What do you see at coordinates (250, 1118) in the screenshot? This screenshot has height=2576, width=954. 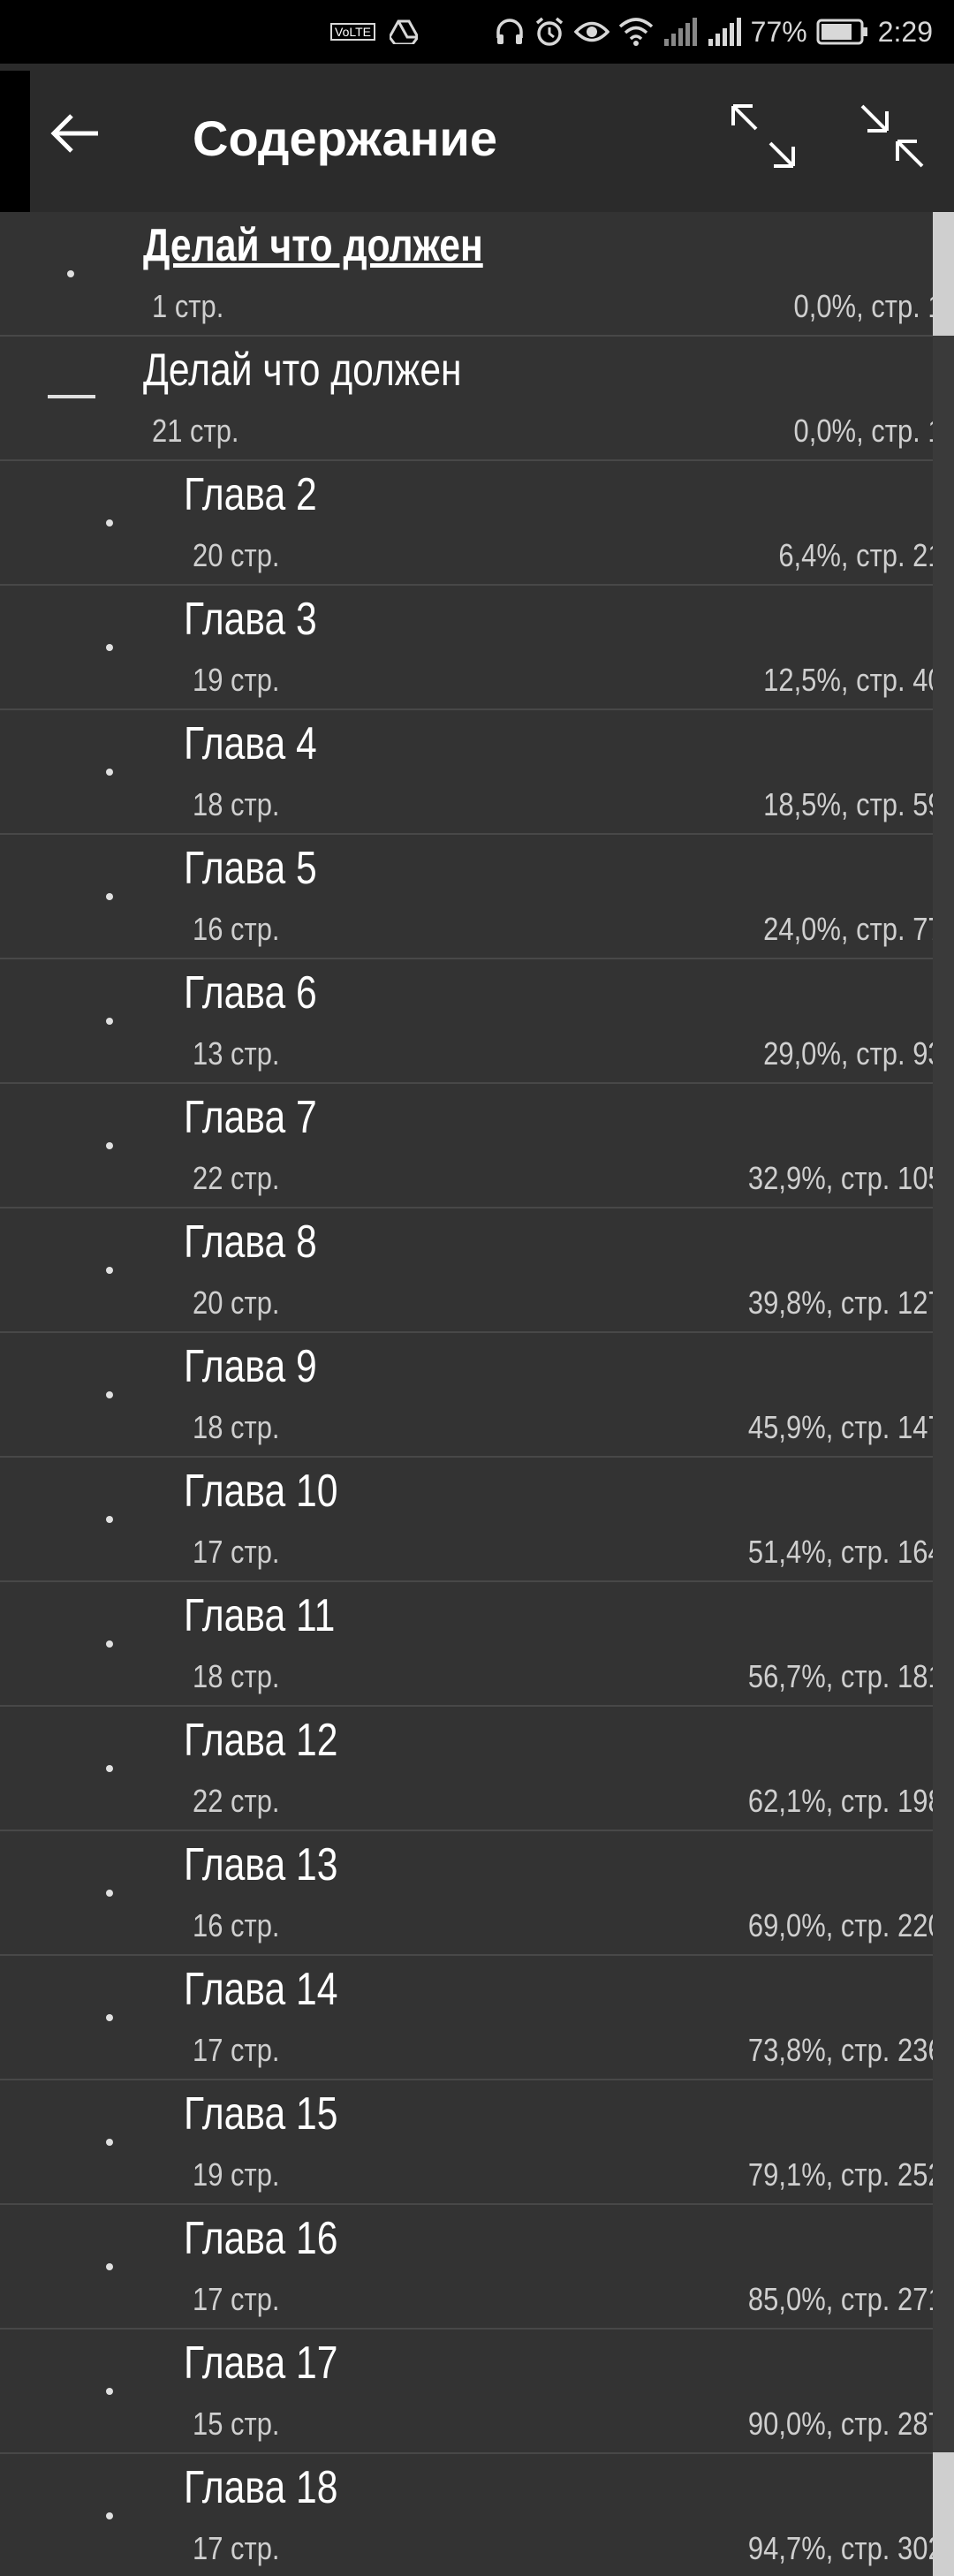 I see `toc-item-title: Глава 7` at bounding box center [250, 1118].